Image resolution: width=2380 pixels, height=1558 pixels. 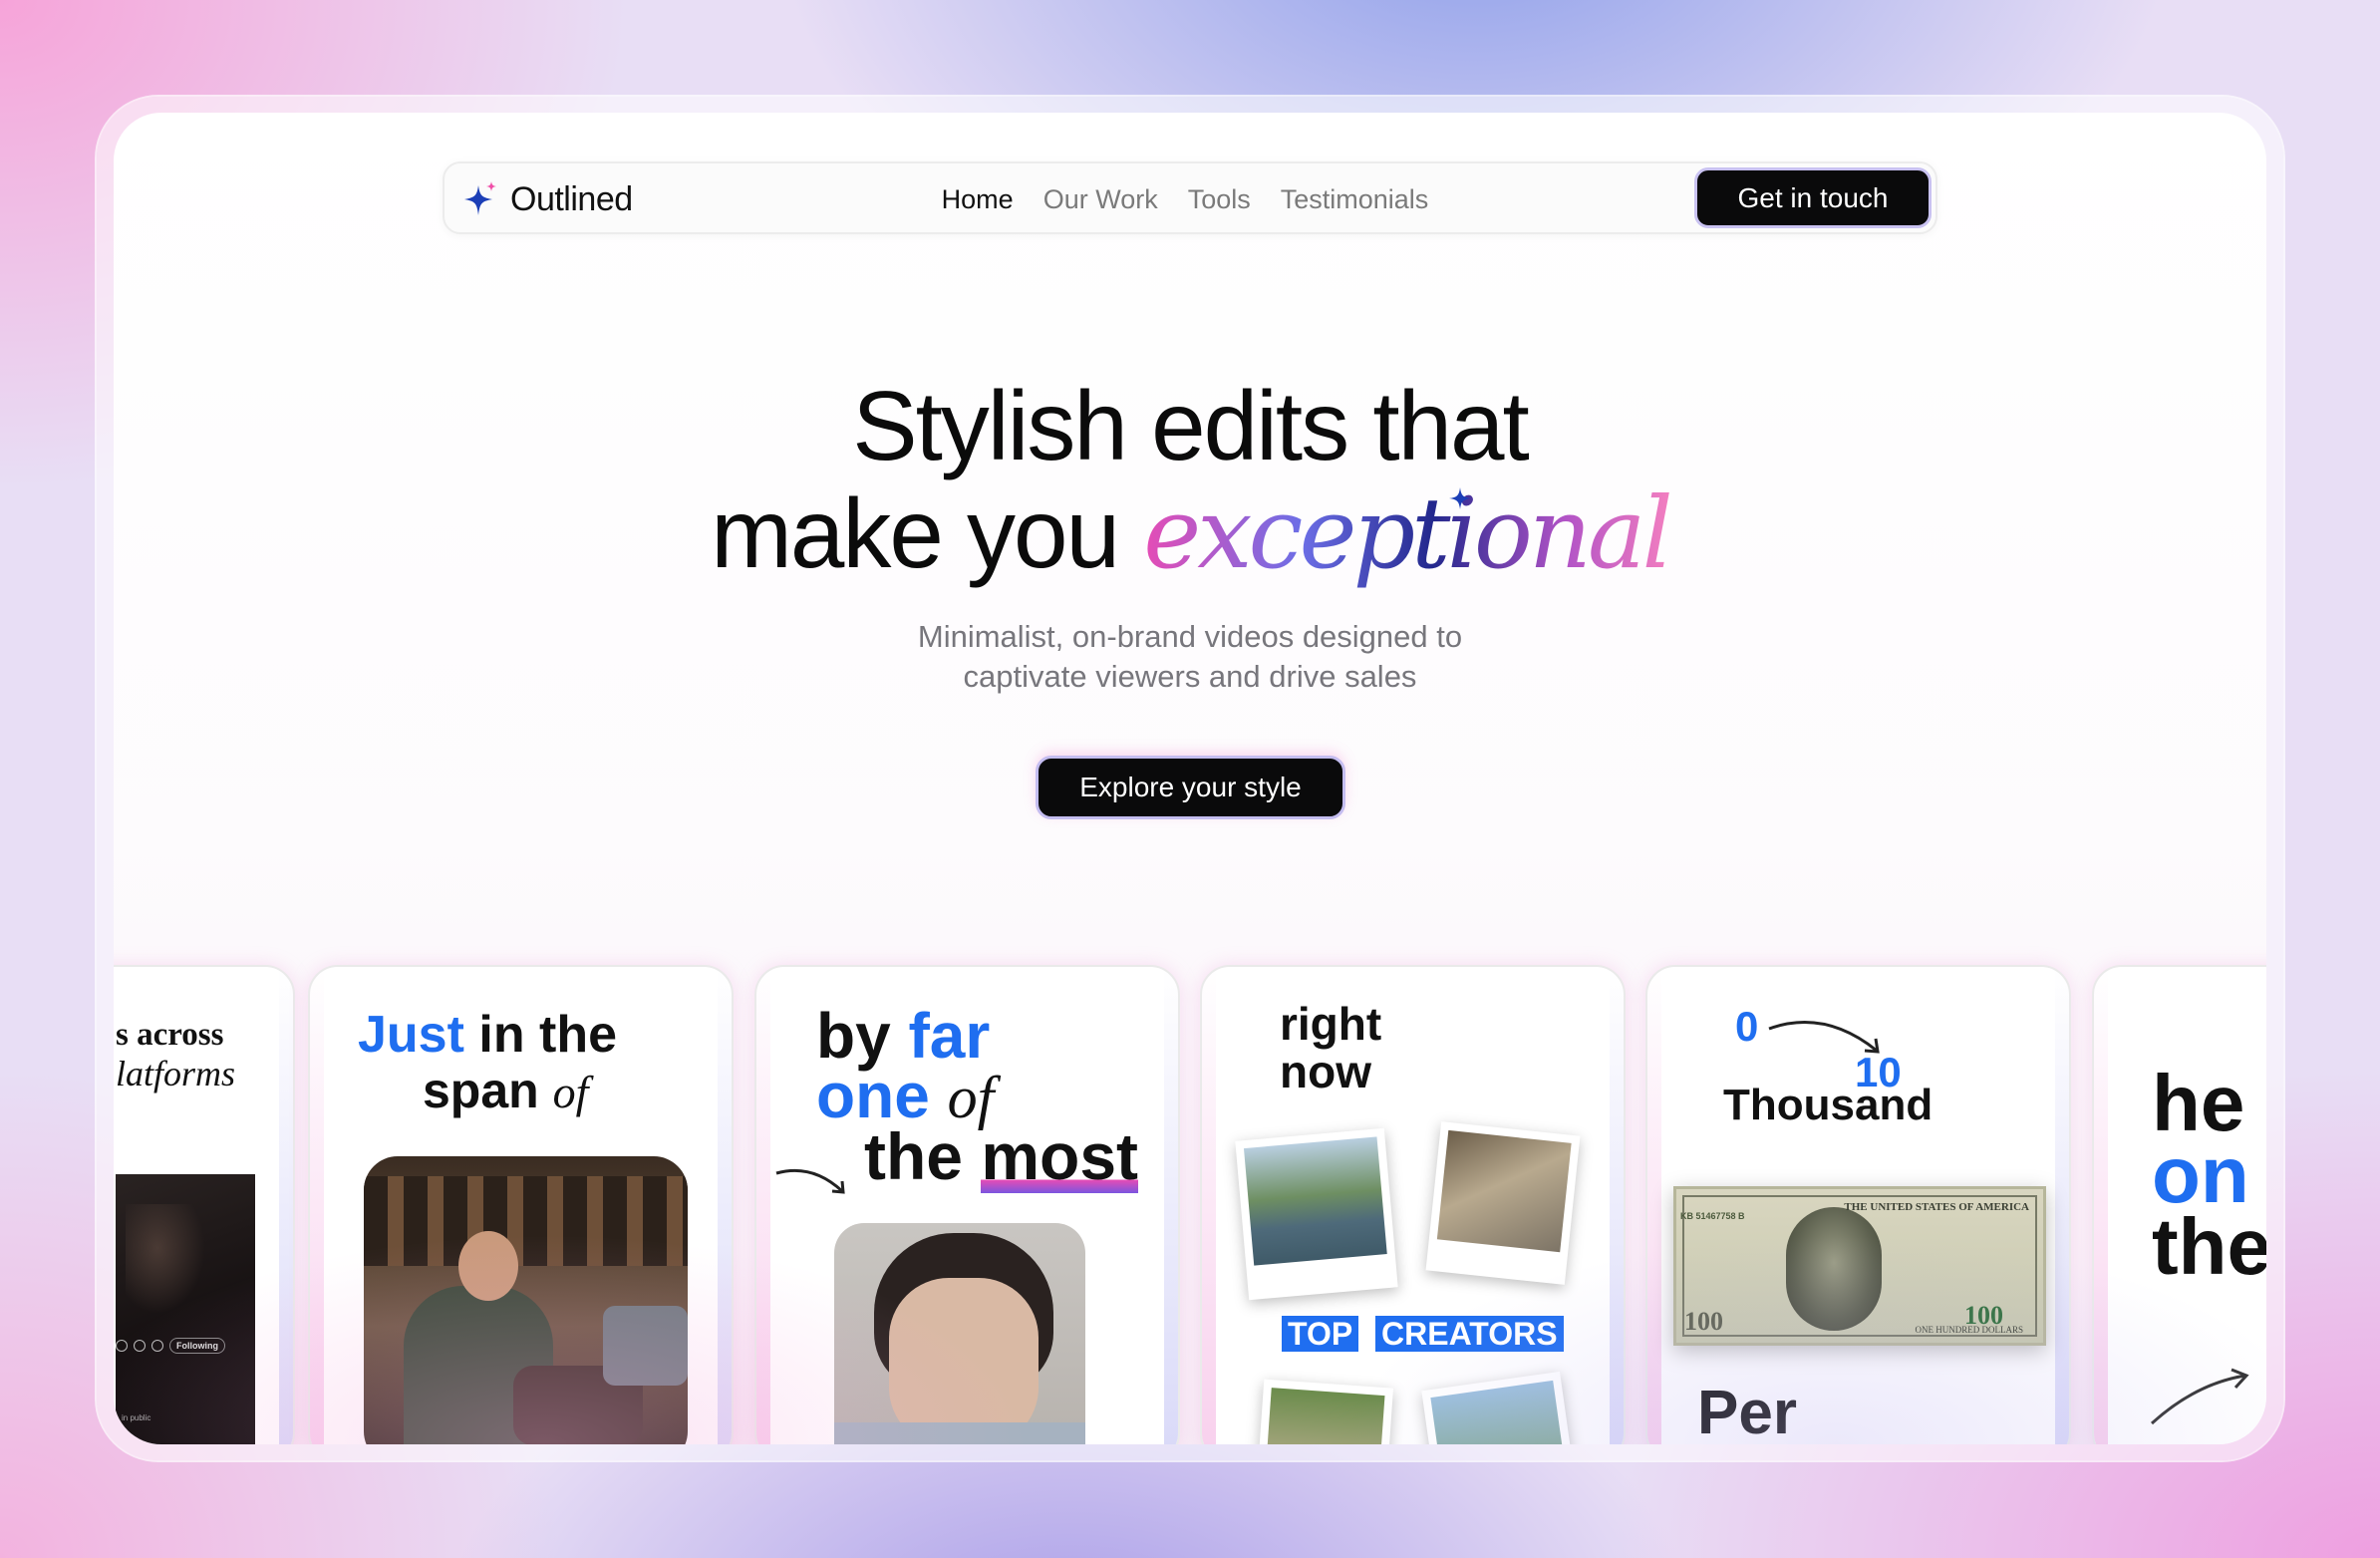 I want to click on card-caption: right, so click(x=1331, y=1024).